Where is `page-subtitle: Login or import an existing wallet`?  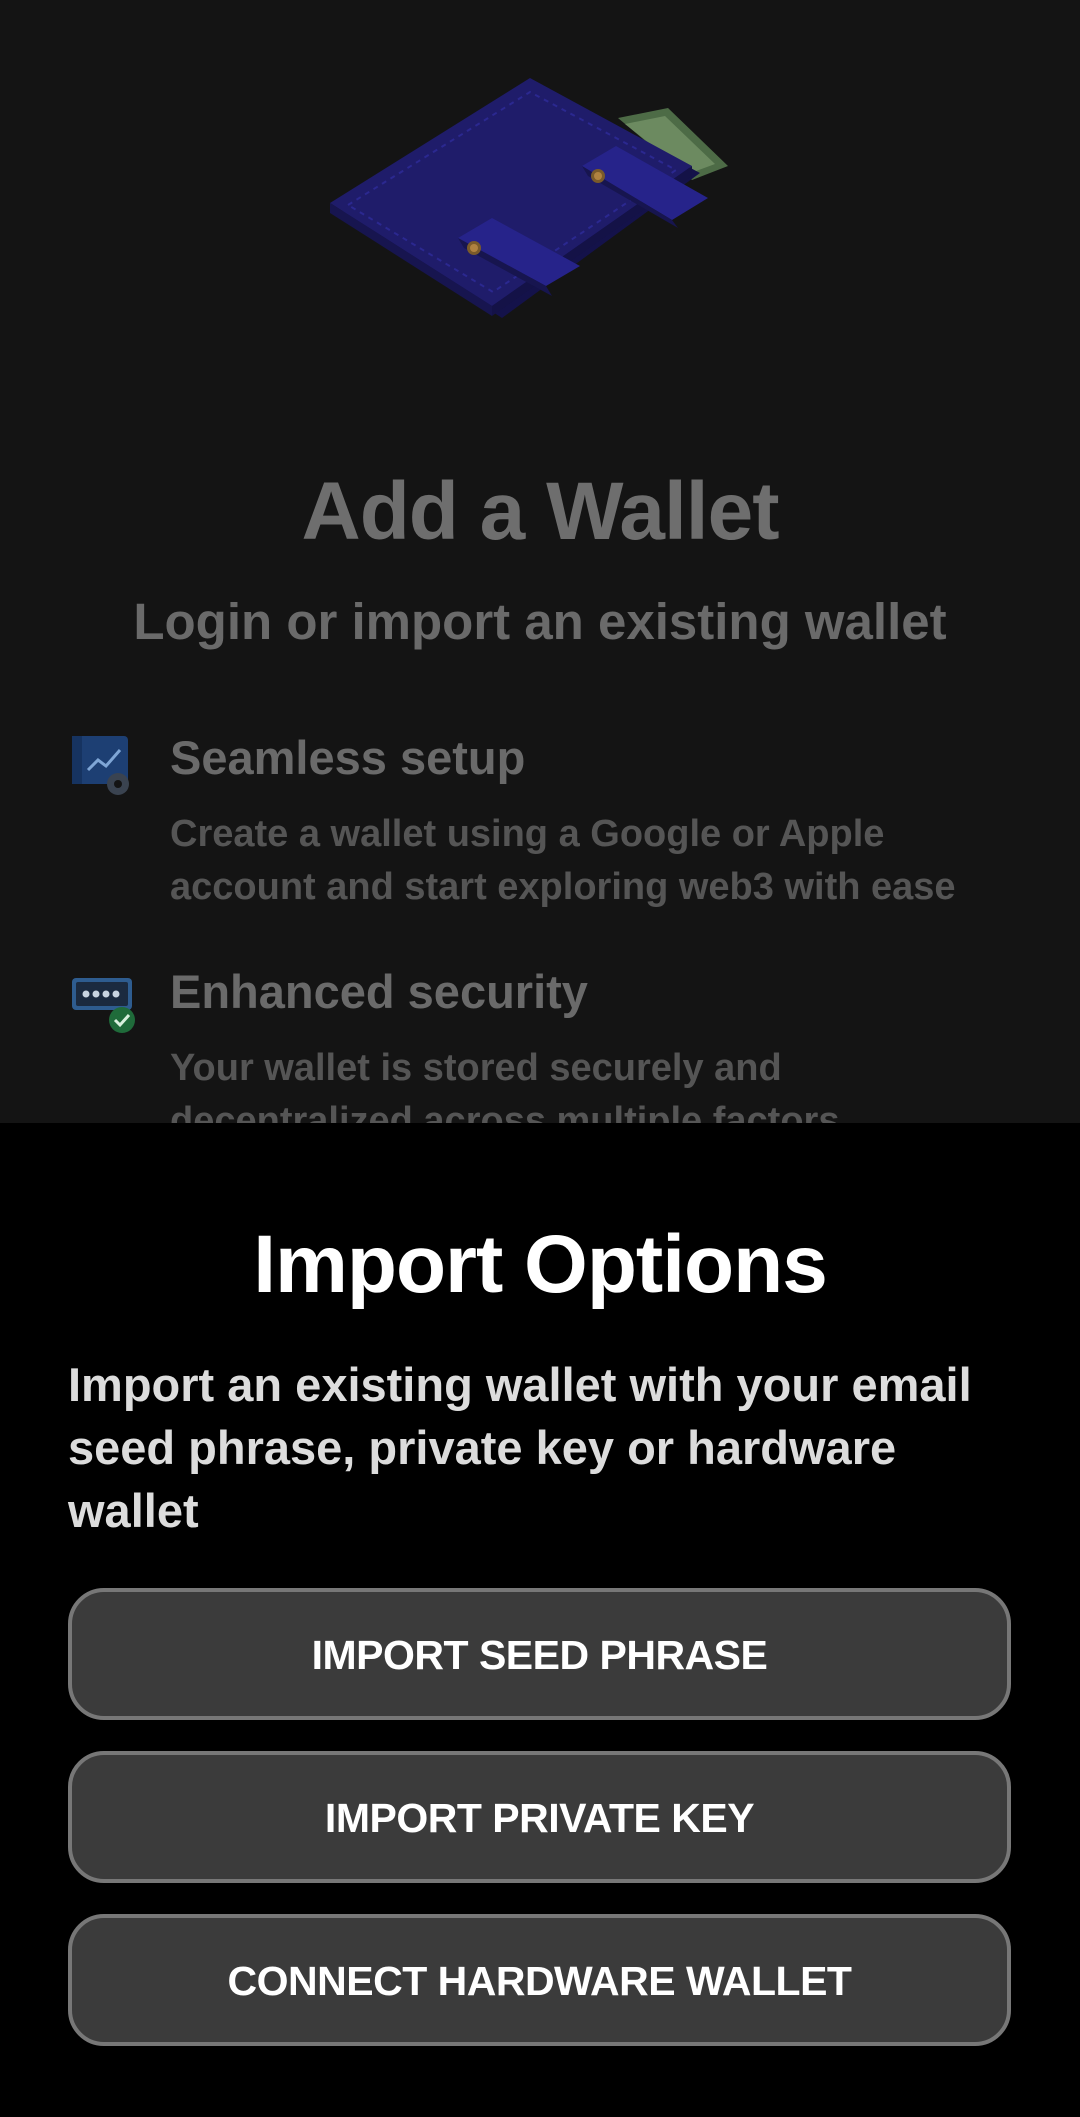 page-subtitle: Login or import an existing wallet is located at coordinates (540, 621).